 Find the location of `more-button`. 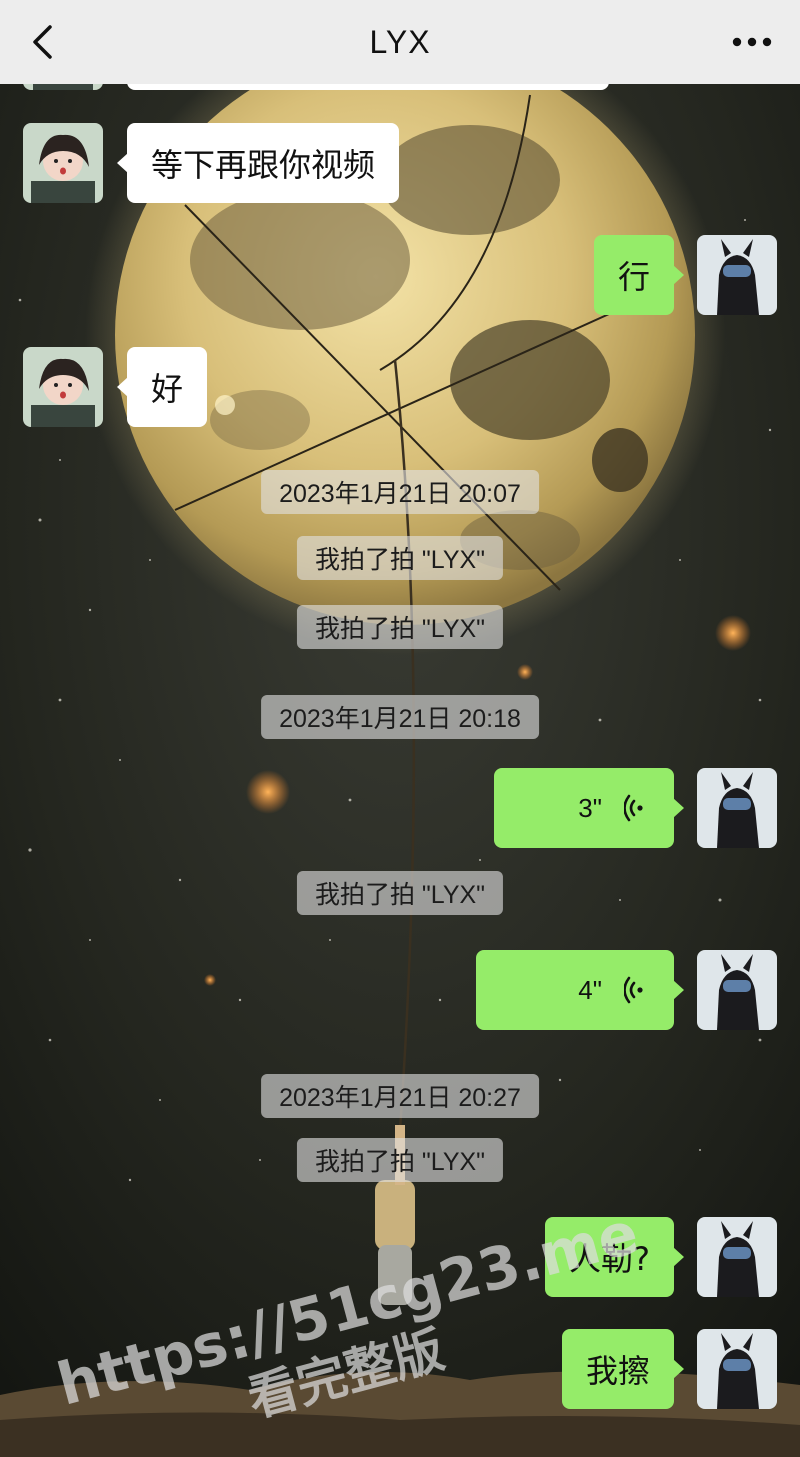

more-button is located at coordinates (752, 42).